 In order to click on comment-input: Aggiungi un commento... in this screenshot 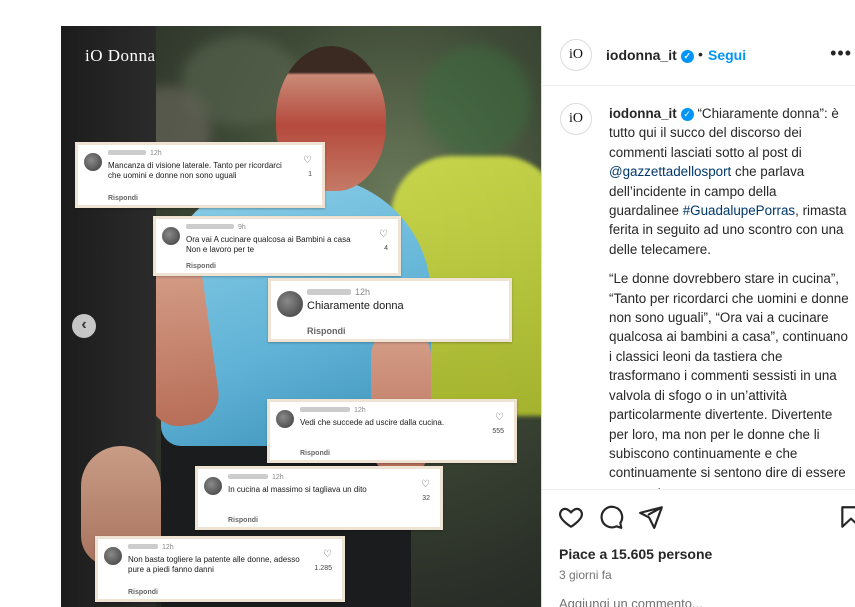, I will do `click(631, 601)`.